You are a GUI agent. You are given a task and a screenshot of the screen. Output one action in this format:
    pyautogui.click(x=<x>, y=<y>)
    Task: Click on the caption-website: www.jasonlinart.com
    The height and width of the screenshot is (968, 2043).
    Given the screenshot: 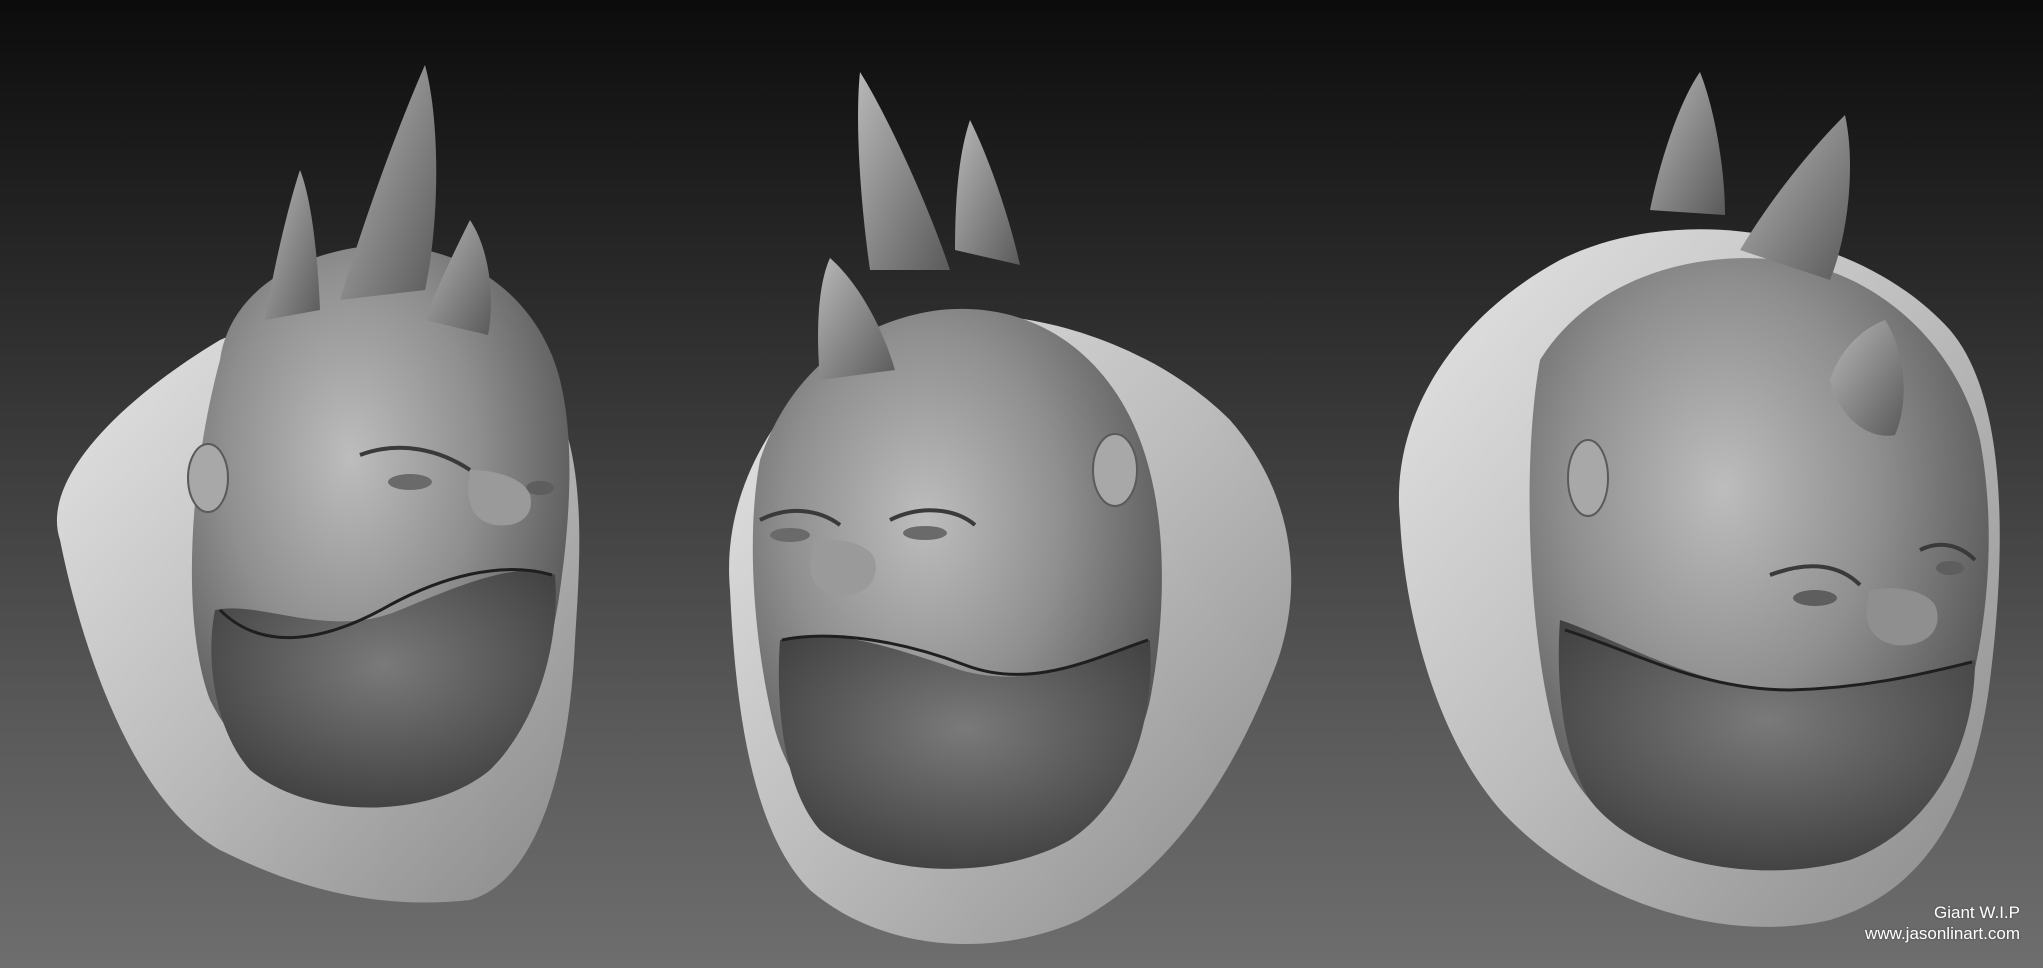 What is the action you would take?
    pyautogui.click(x=1942, y=933)
    